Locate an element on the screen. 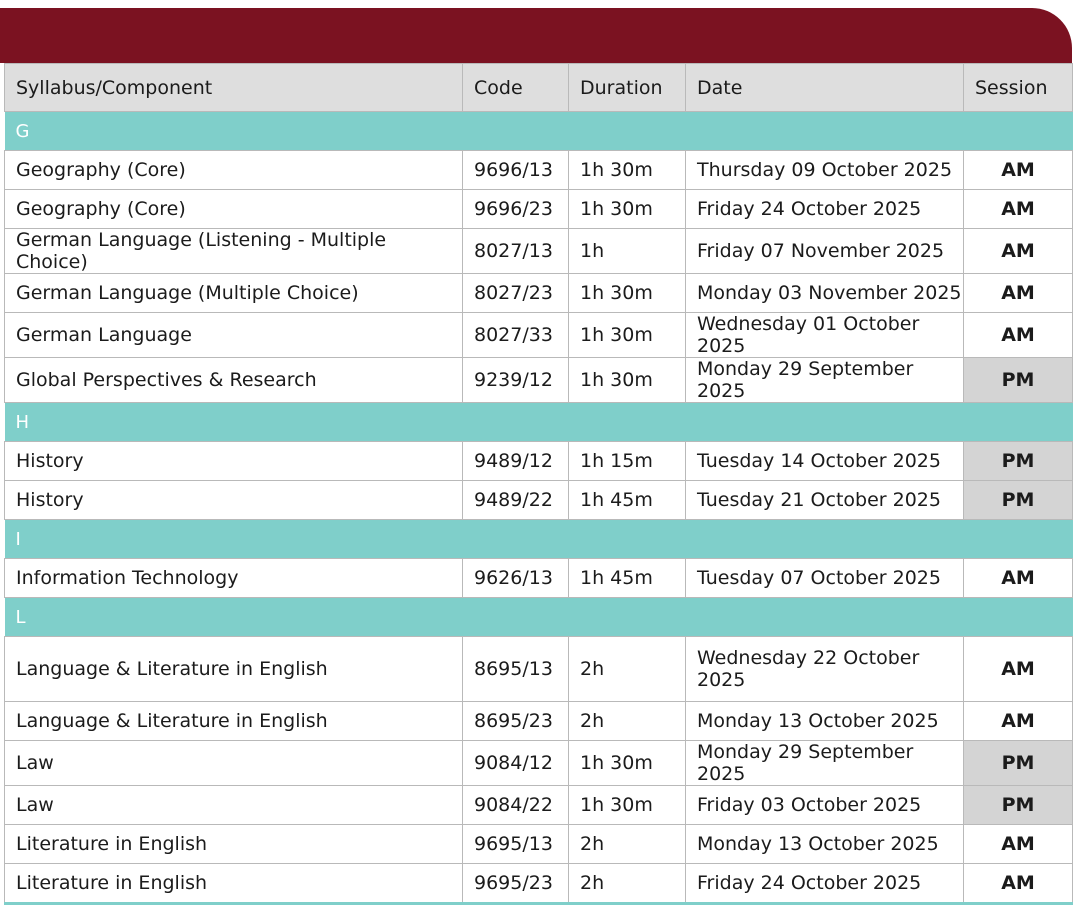 The height and width of the screenshot is (905, 1080). letter-heading: G is located at coordinates (538, 131).